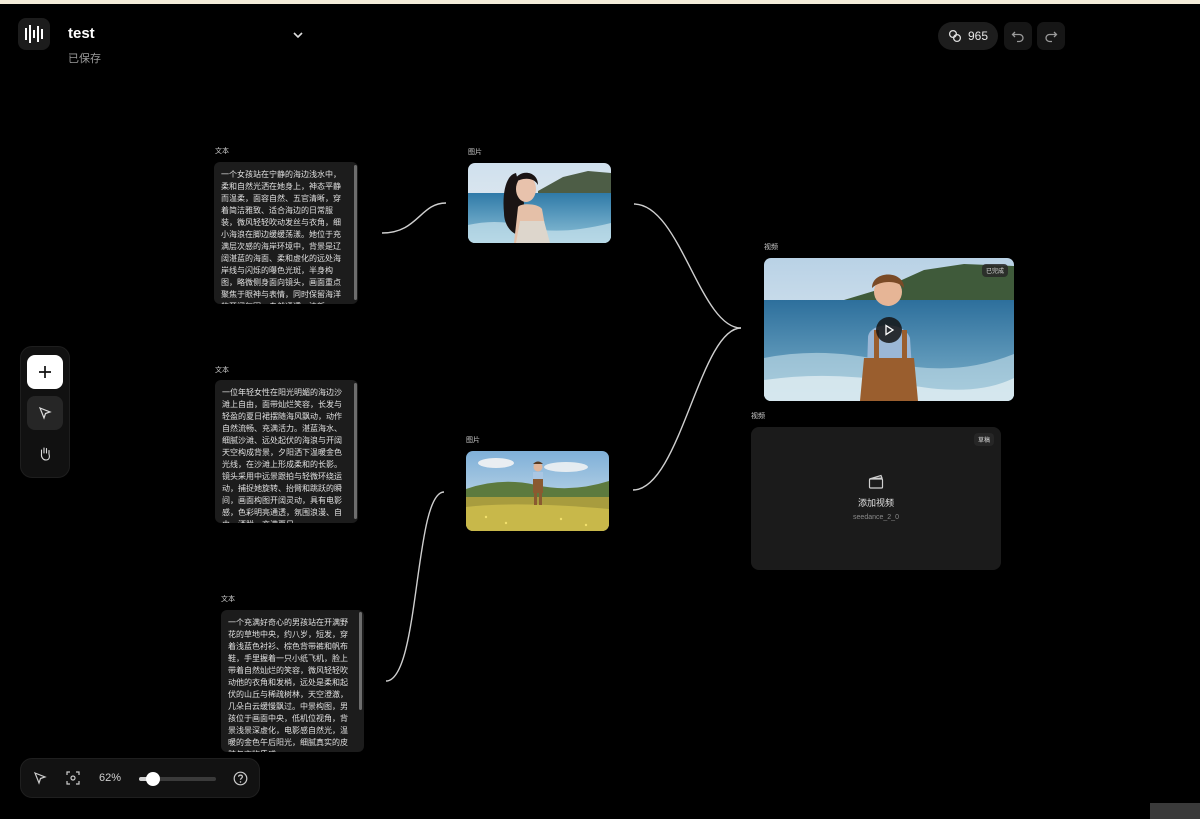  I want to click on clapperboard-icon, so click(876, 484).